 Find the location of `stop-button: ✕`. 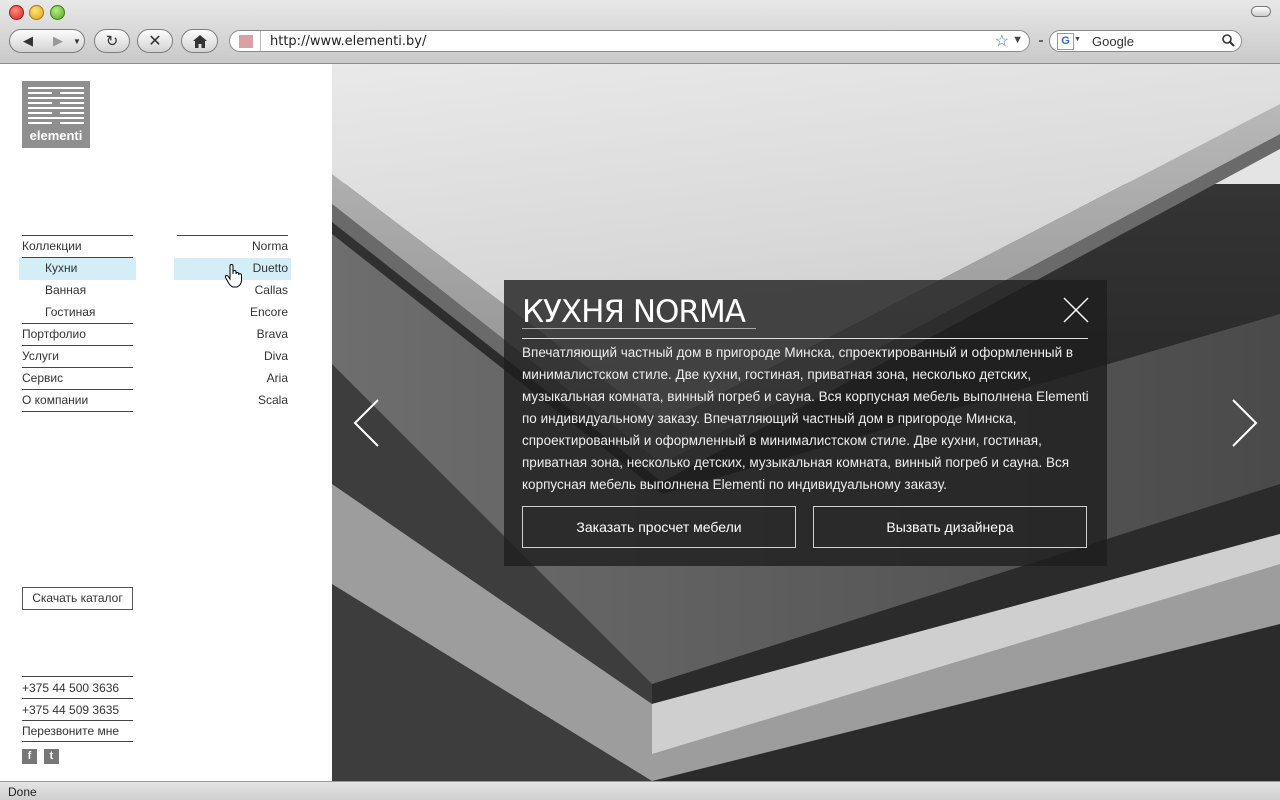

stop-button: ✕ is located at coordinates (155, 41).